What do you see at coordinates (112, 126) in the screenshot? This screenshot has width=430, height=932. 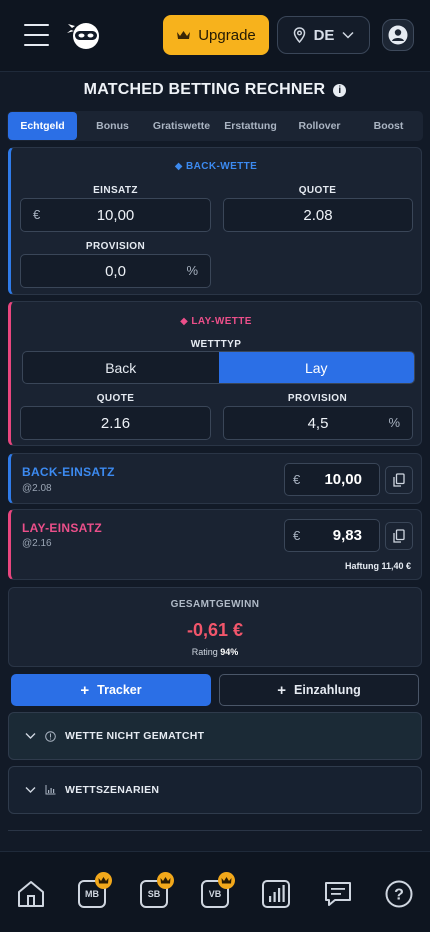 I see `tab-bonus: Bonus` at bounding box center [112, 126].